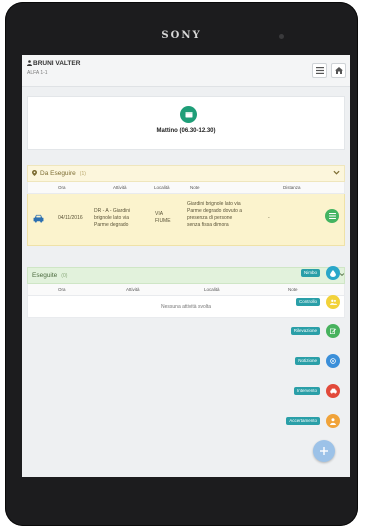 The width and height of the screenshot is (365, 531). Describe the element at coordinates (210, 218) in the screenshot. I see `row-notes-line: presenza di persone` at that location.